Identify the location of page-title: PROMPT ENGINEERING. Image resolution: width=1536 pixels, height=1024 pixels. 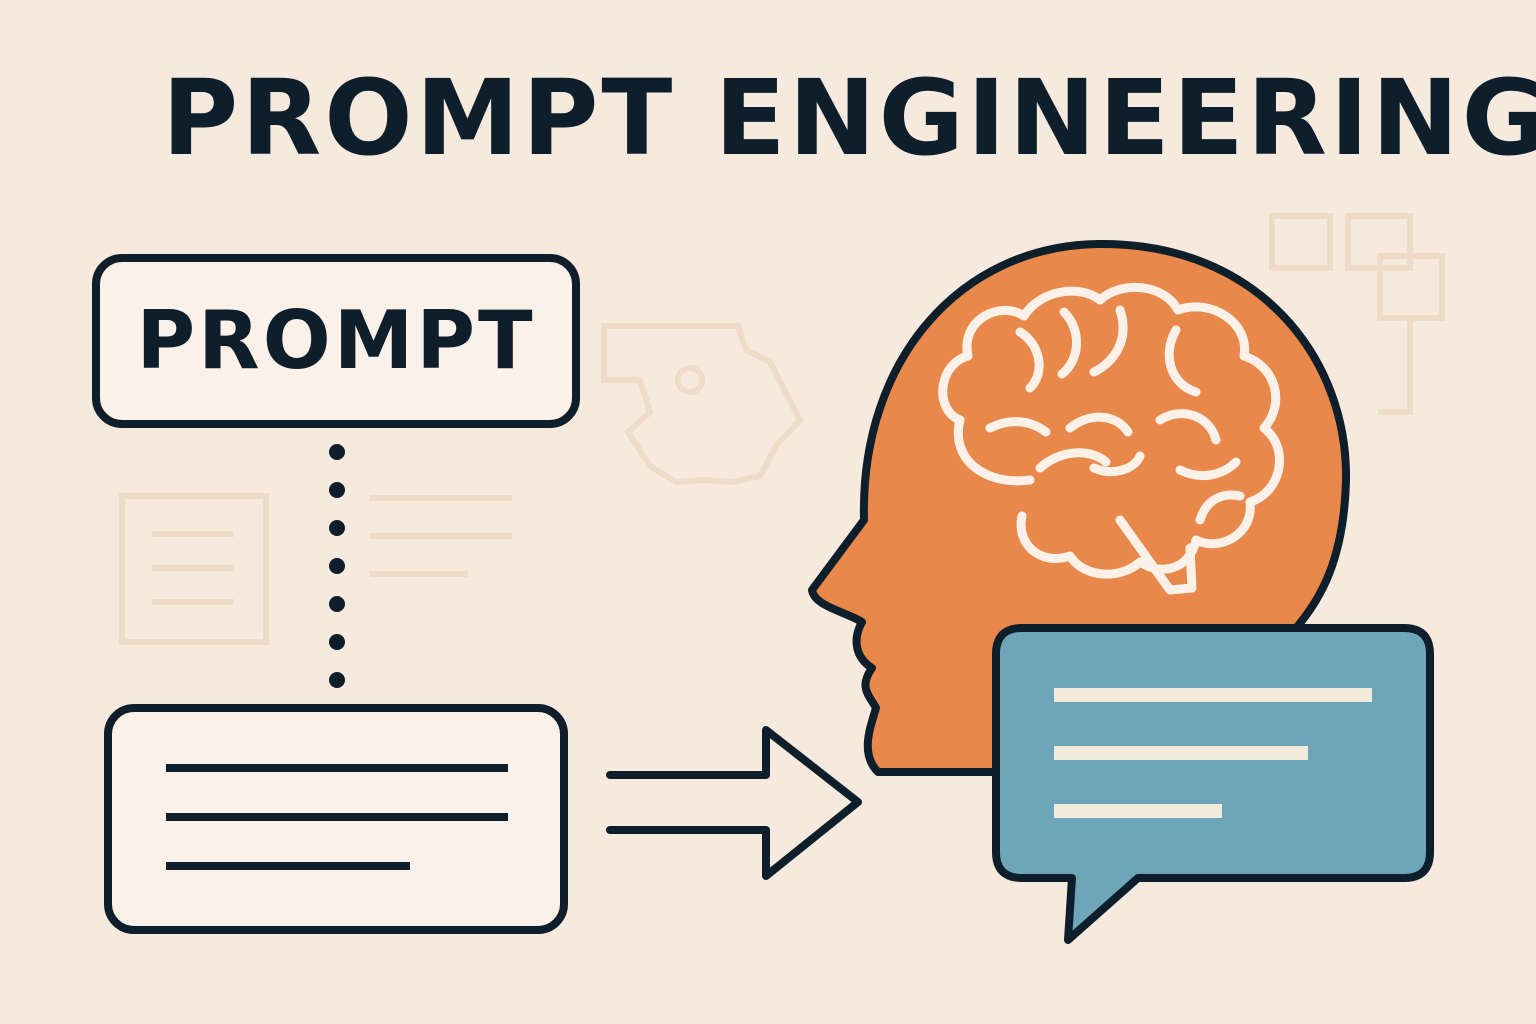
(849, 118).